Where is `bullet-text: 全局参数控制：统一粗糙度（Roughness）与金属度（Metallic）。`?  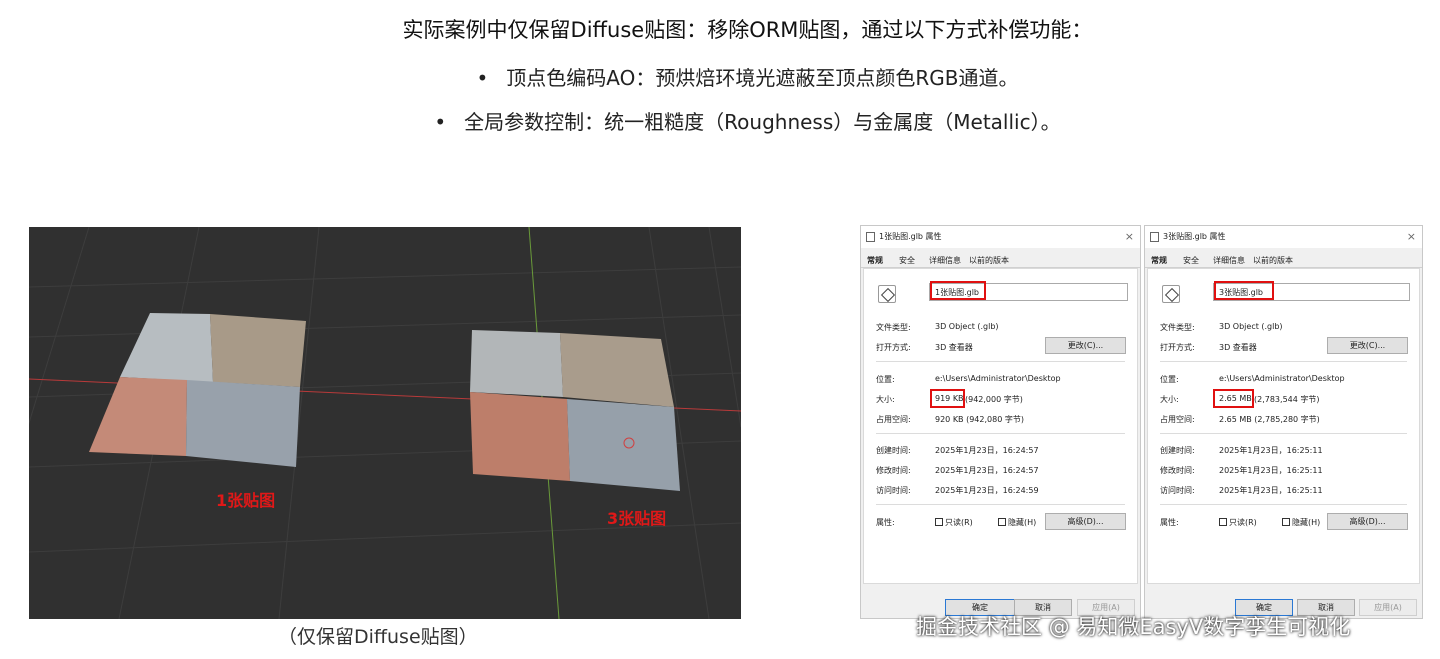
bullet-text: 全局参数控制：统一粗糙度（Roughness）与金属度（Metallic）。 is located at coordinates (762, 122).